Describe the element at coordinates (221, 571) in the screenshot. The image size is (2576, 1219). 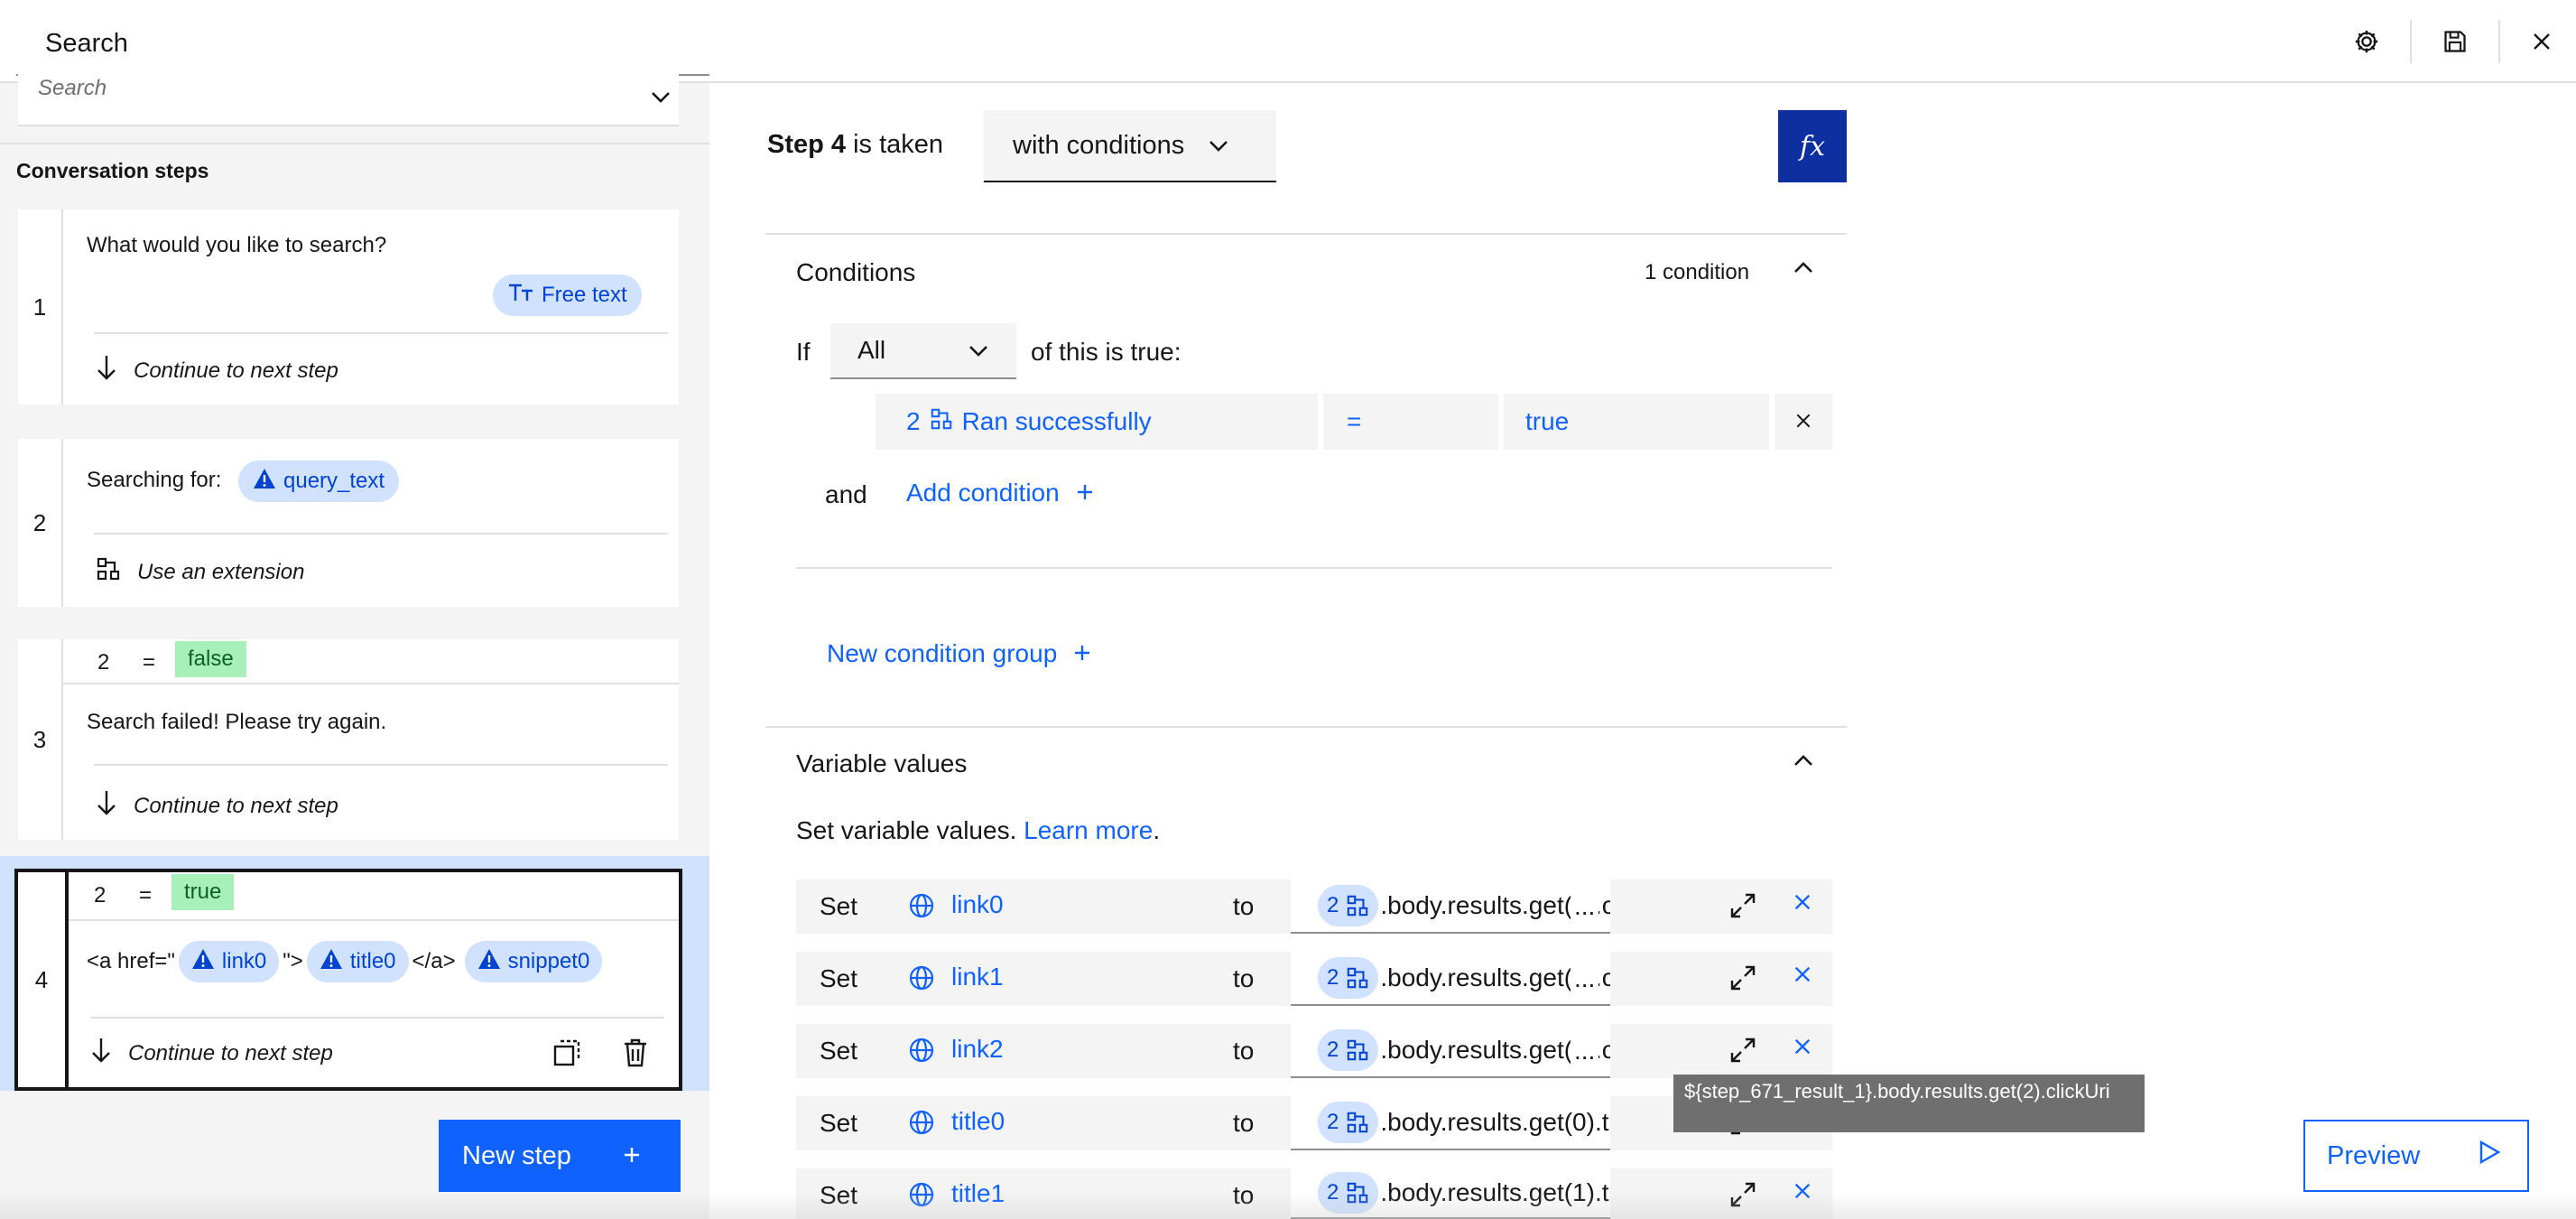
I see `footer-label: Use an extension` at that location.